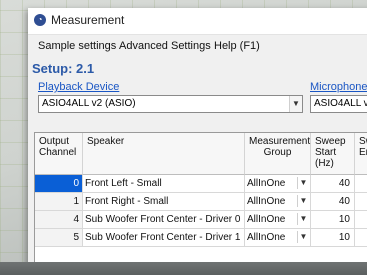 The width and height of the screenshot is (367, 275). What do you see at coordinates (170, 104) in the screenshot?
I see `playback-device-select: ASIO4ALL v2 (ASIO) ▼` at bounding box center [170, 104].